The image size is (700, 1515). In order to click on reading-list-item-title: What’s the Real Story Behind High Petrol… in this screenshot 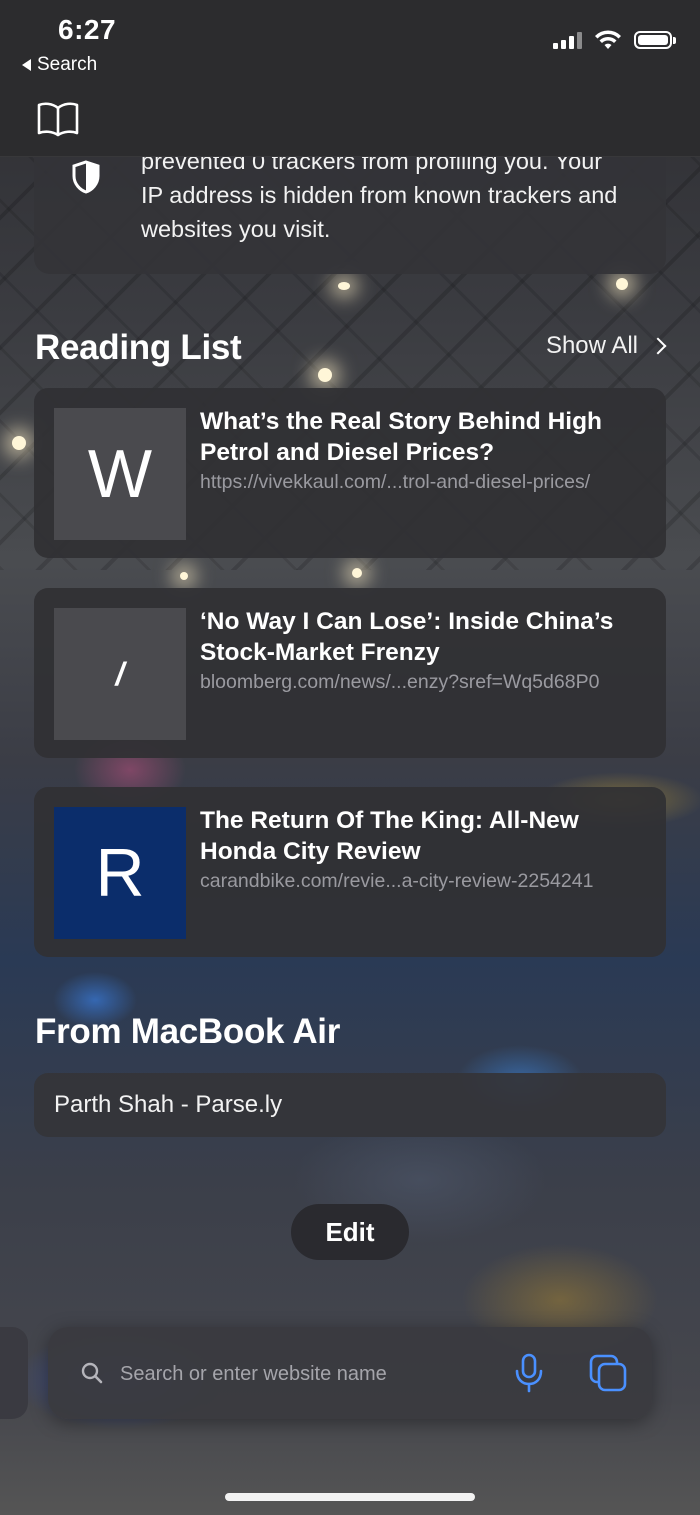, I will do `click(401, 437)`.